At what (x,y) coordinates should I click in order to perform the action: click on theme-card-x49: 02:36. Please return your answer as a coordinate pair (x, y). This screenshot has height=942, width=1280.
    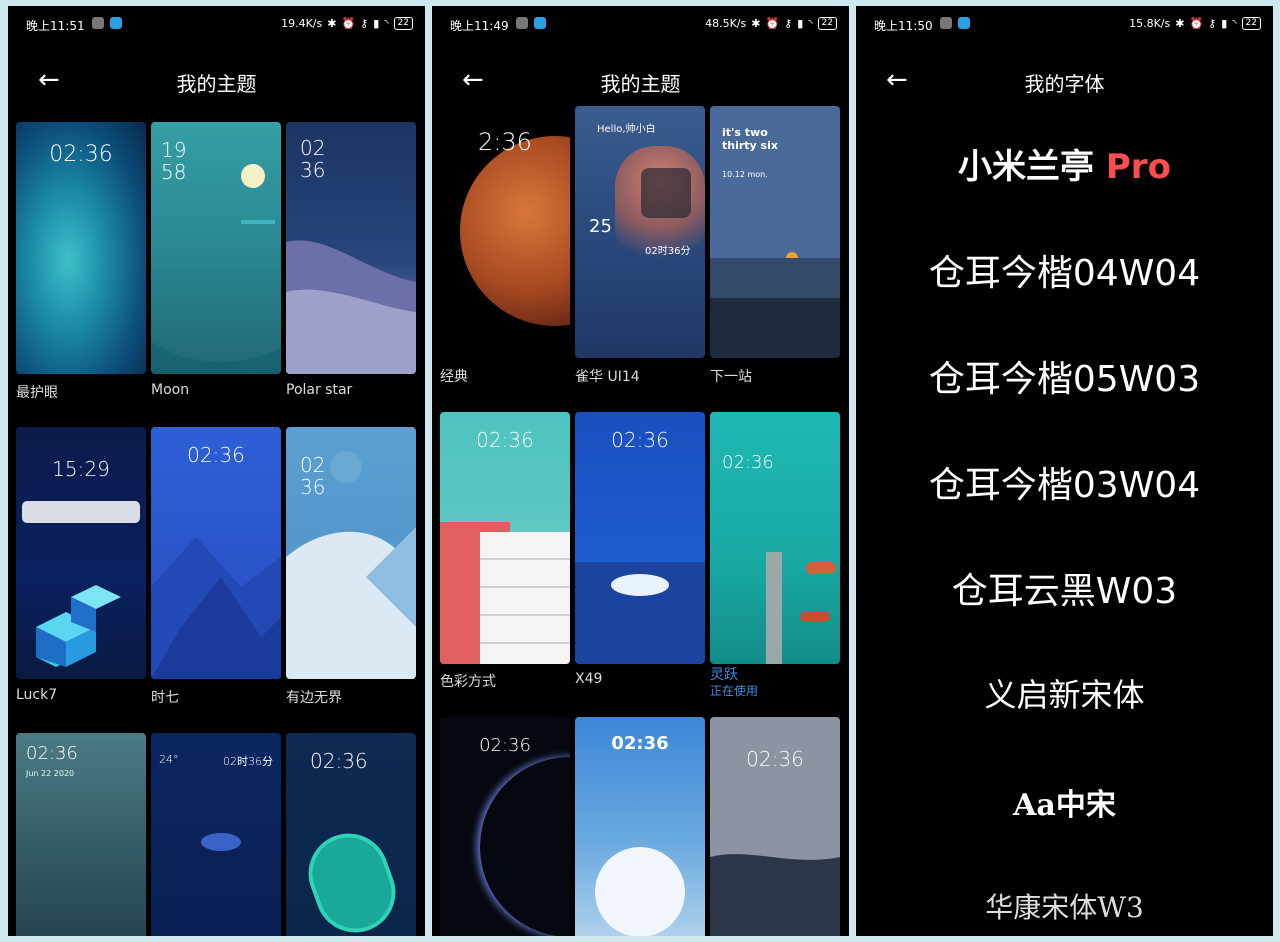
    Looking at the image, I should click on (640, 538).